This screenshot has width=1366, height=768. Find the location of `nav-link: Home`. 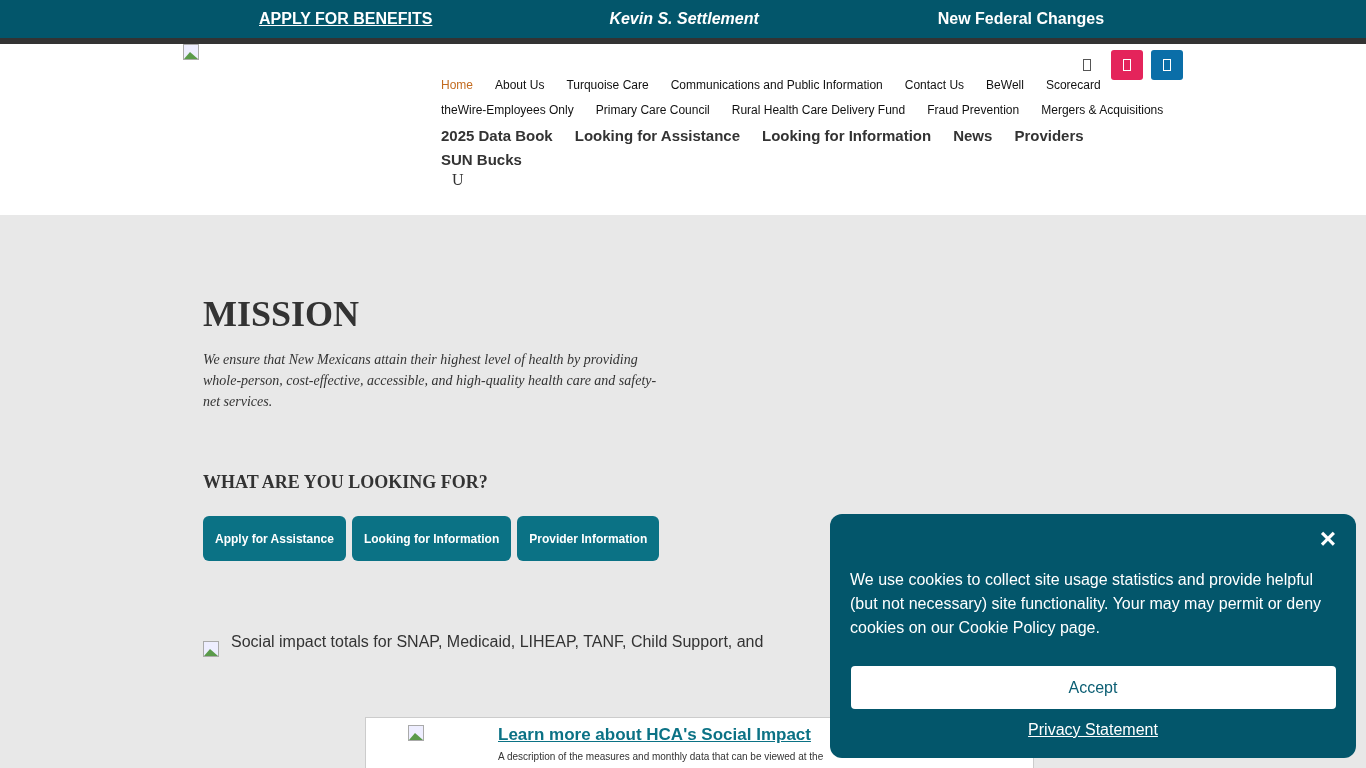

nav-link: Home is located at coordinates (457, 84).